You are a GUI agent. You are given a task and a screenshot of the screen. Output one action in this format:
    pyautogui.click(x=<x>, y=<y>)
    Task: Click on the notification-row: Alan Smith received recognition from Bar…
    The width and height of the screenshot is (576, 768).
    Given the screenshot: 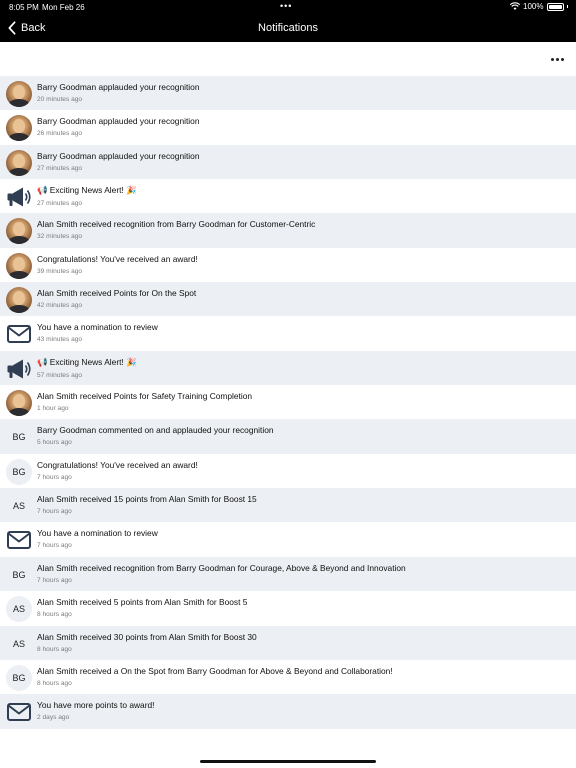 What is the action you would take?
    pyautogui.click(x=288, y=230)
    